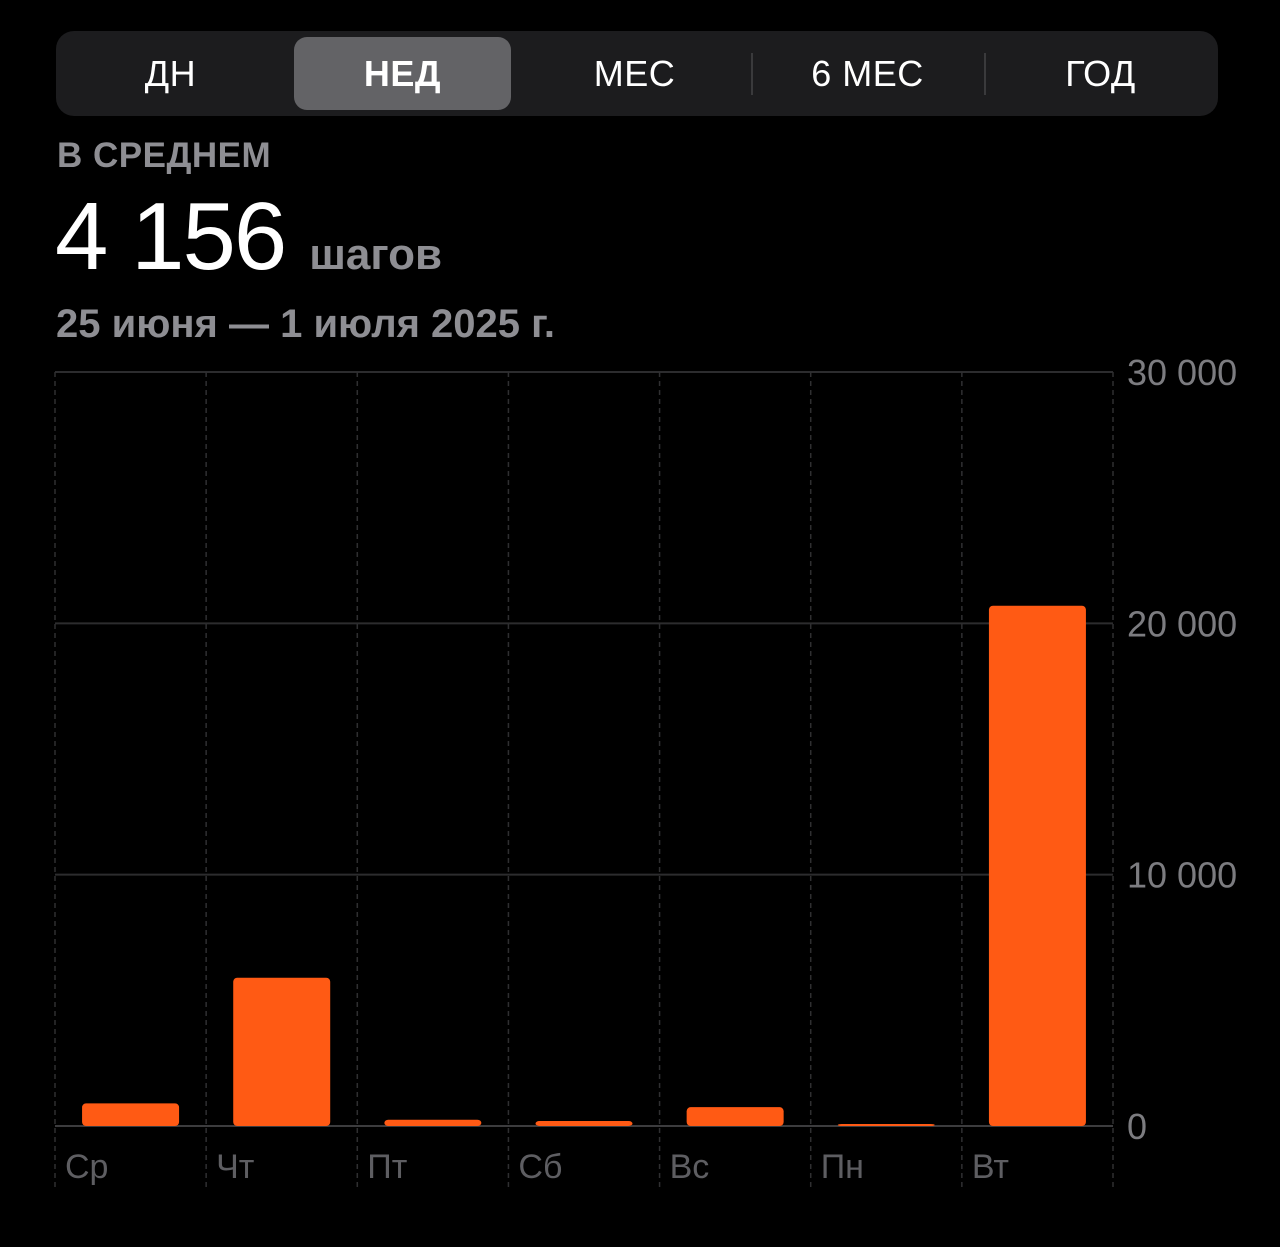 The width and height of the screenshot is (1280, 1247). I want to click on x-tick-label: Пт, so click(387, 1167).